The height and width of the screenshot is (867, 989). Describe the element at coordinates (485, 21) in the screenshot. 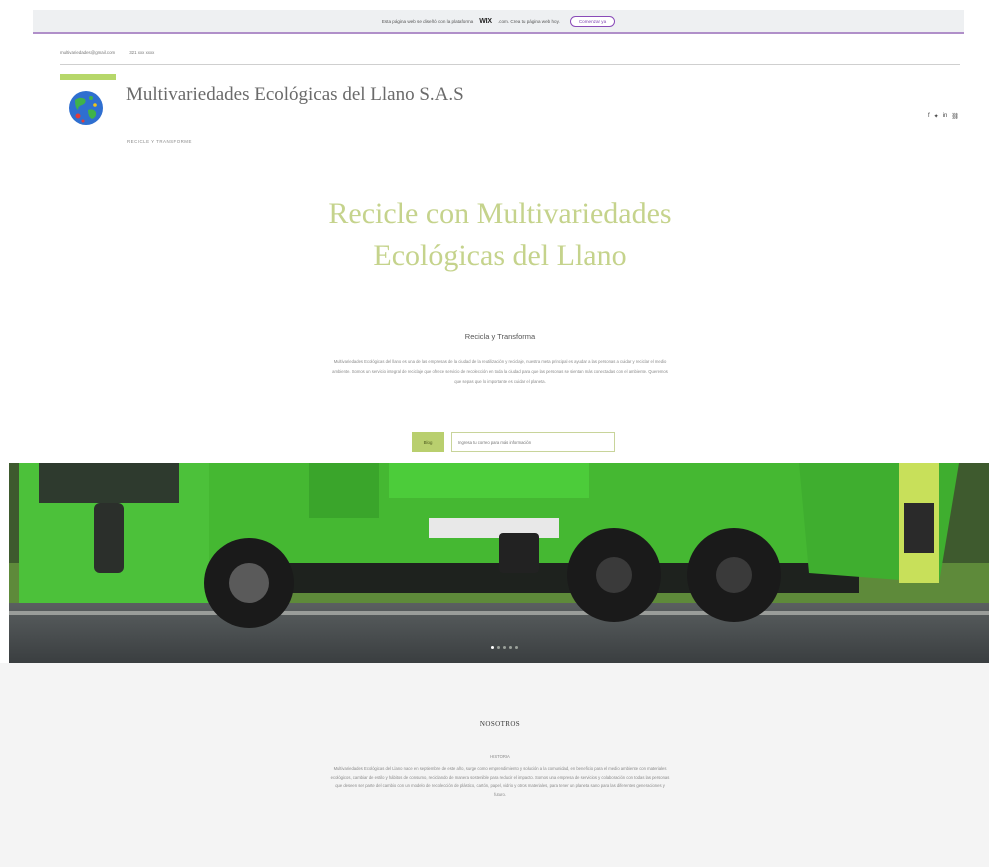

I see `wix-logo: WIX` at that location.